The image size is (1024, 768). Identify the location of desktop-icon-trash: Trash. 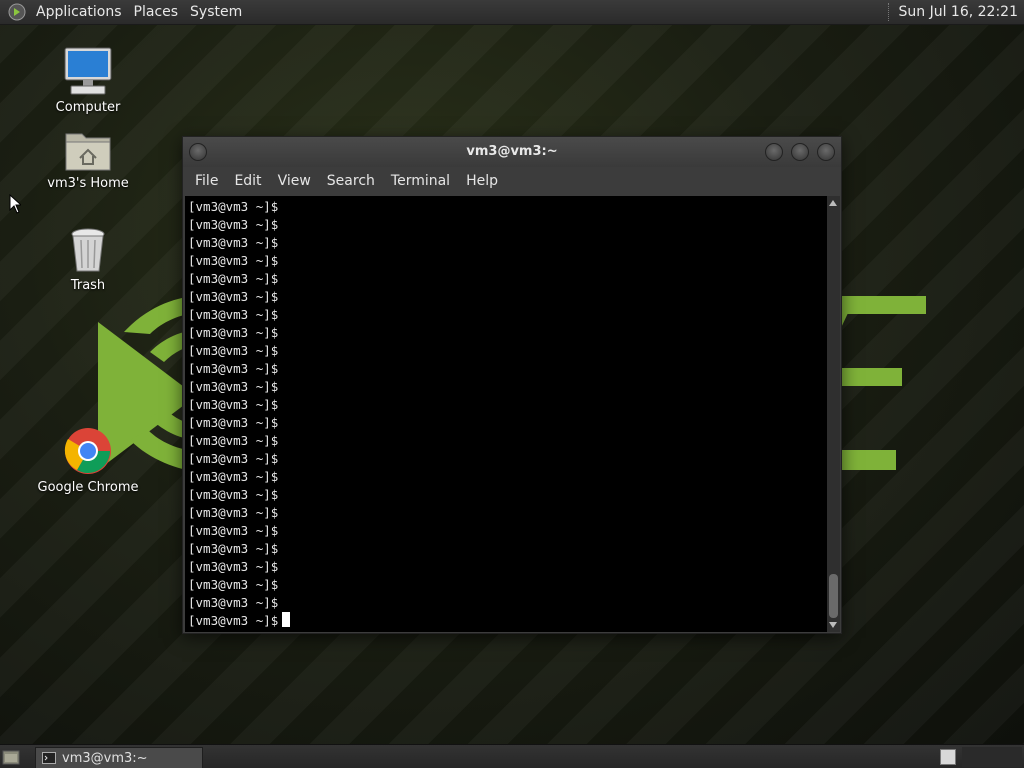
(88, 259).